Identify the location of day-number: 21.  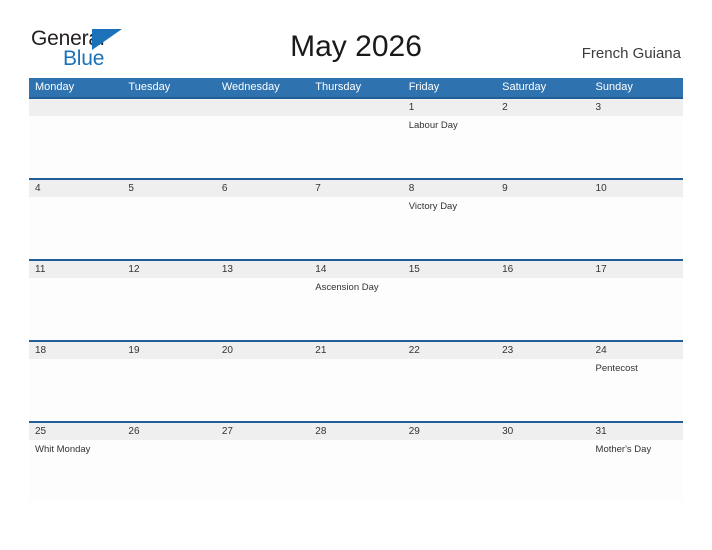
(321, 350).